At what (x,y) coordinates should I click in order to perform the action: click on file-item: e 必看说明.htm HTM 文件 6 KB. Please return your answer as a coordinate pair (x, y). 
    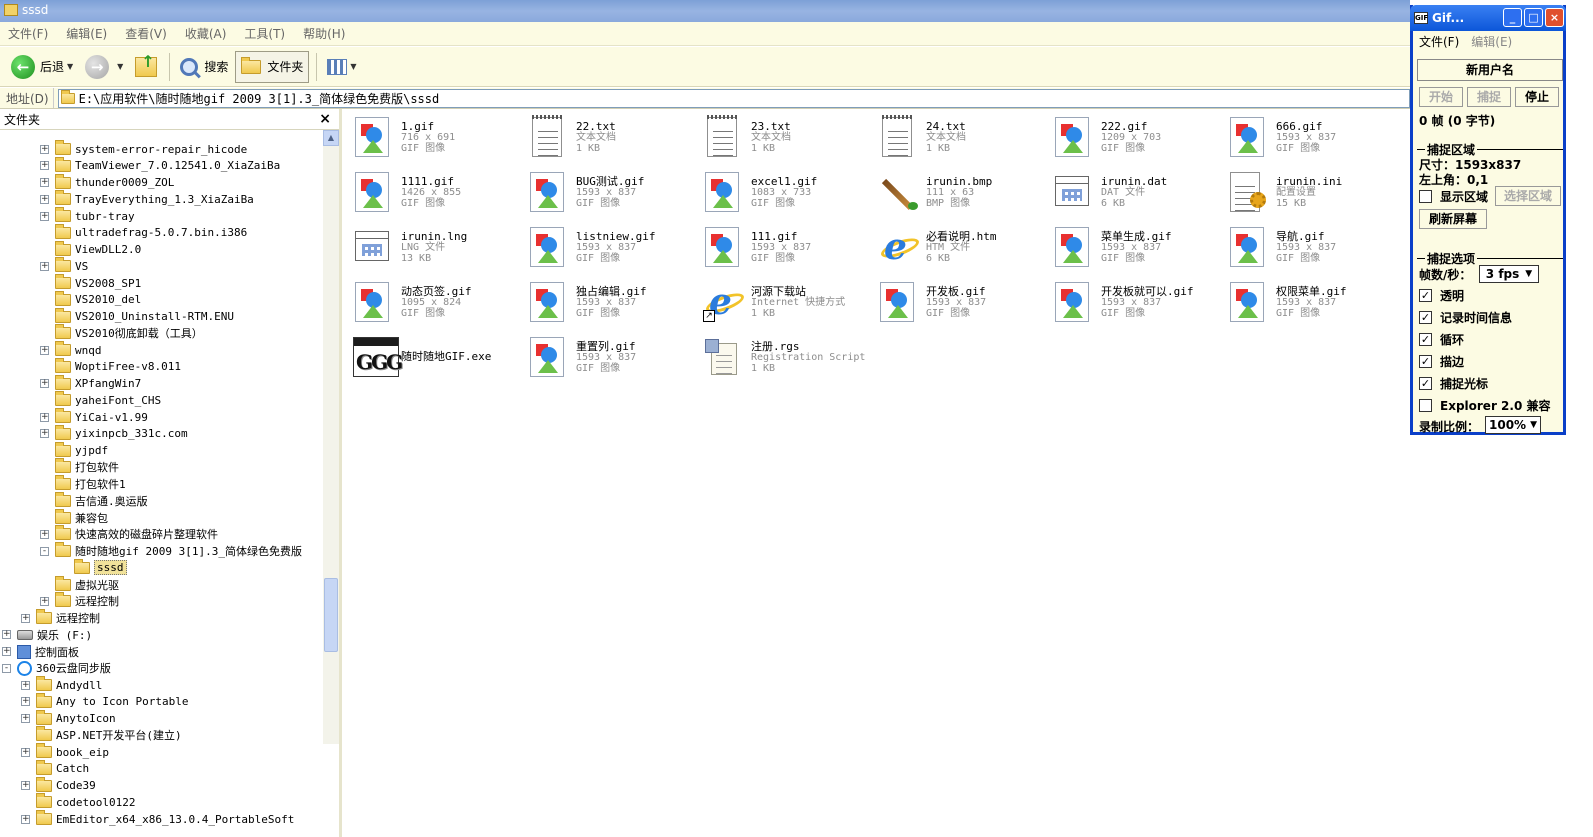
    Looking at the image, I should click on (962, 249).